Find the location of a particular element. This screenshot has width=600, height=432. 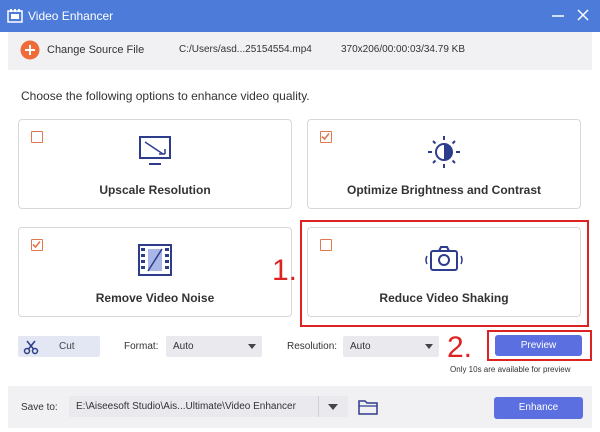

noise-label: Remove Video Noise is located at coordinates (155, 298).